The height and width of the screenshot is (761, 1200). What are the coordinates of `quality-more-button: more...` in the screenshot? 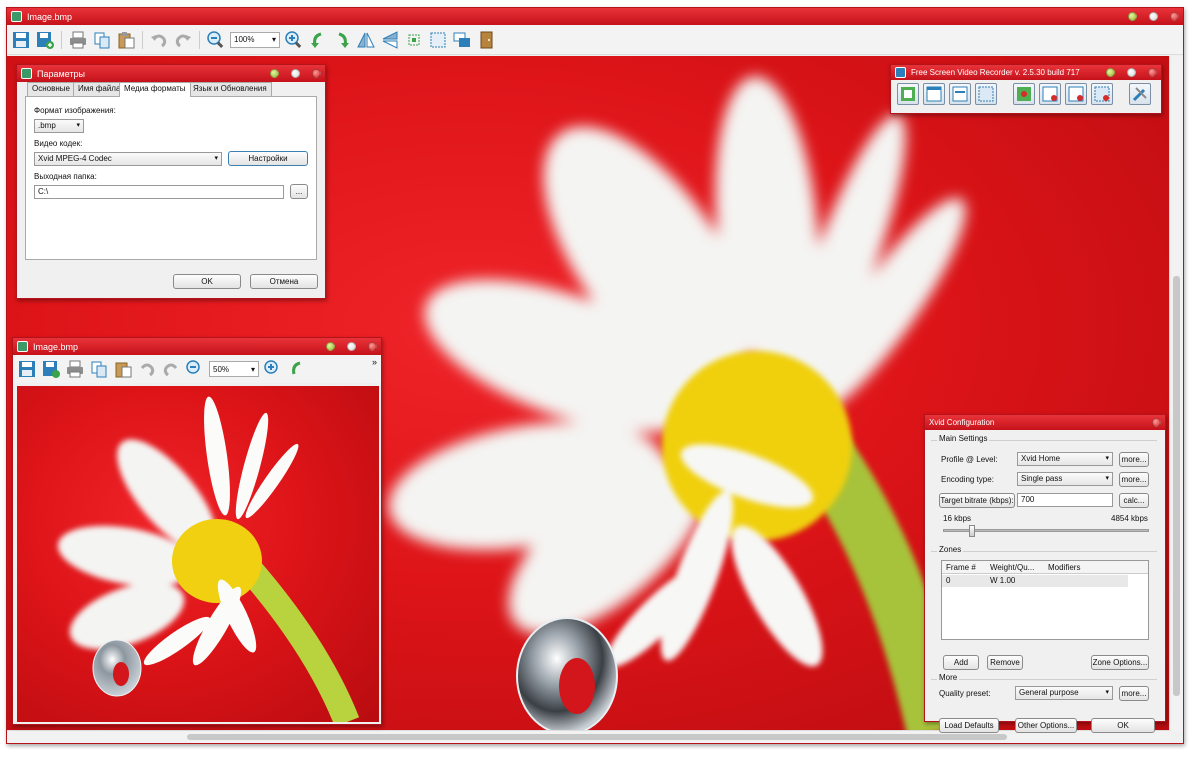 It's located at (1134, 693).